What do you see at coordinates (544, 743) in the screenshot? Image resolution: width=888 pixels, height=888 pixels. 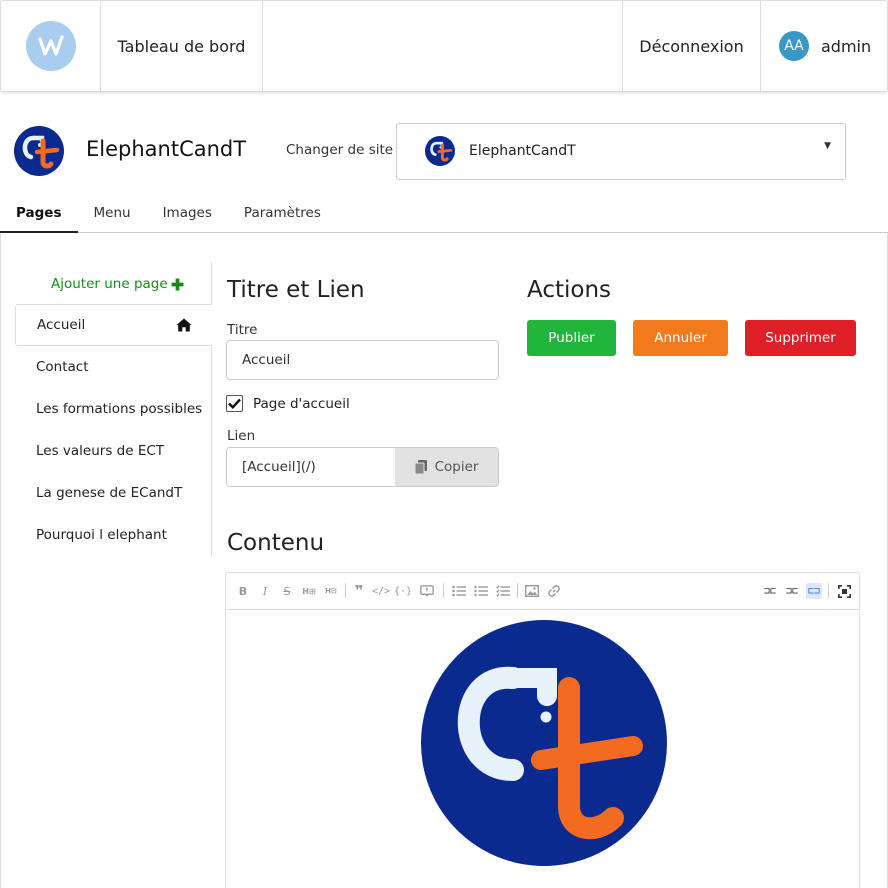 I see `elephant-ct-logo-image` at bounding box center [544, 743].